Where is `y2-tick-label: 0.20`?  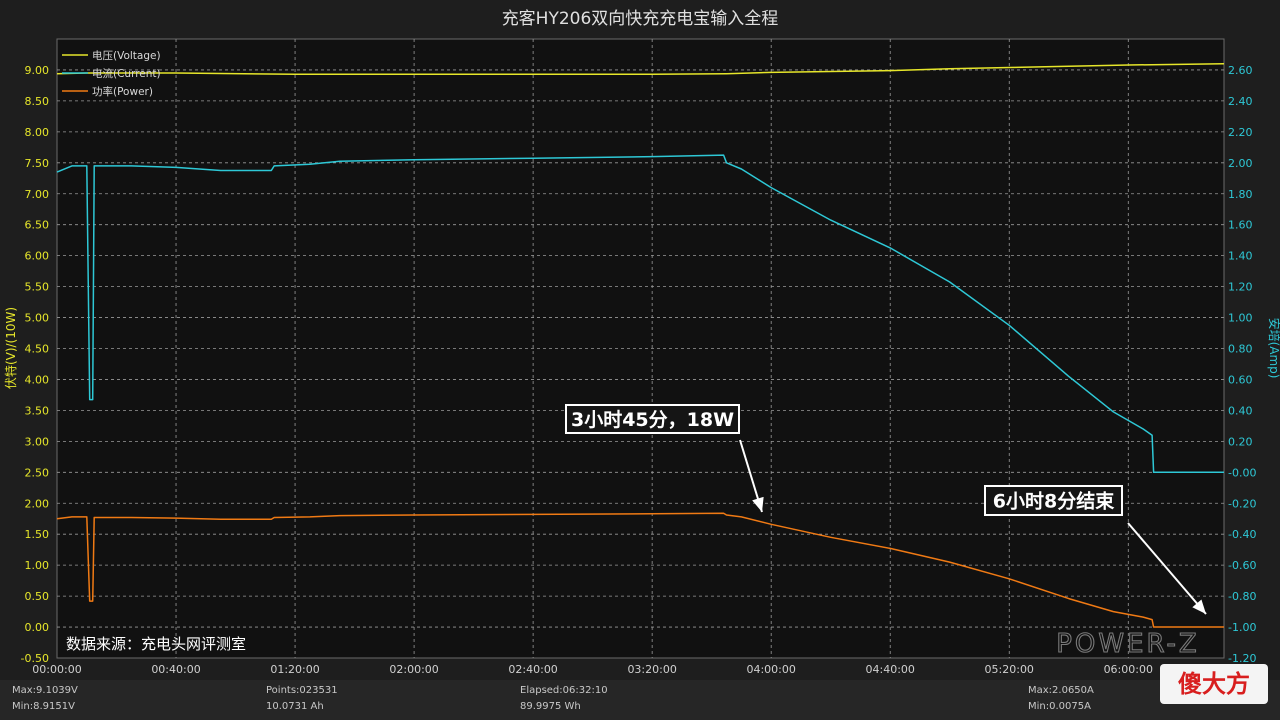
y2-tick-label: 0.20 is located at coordinates (1240, 441).